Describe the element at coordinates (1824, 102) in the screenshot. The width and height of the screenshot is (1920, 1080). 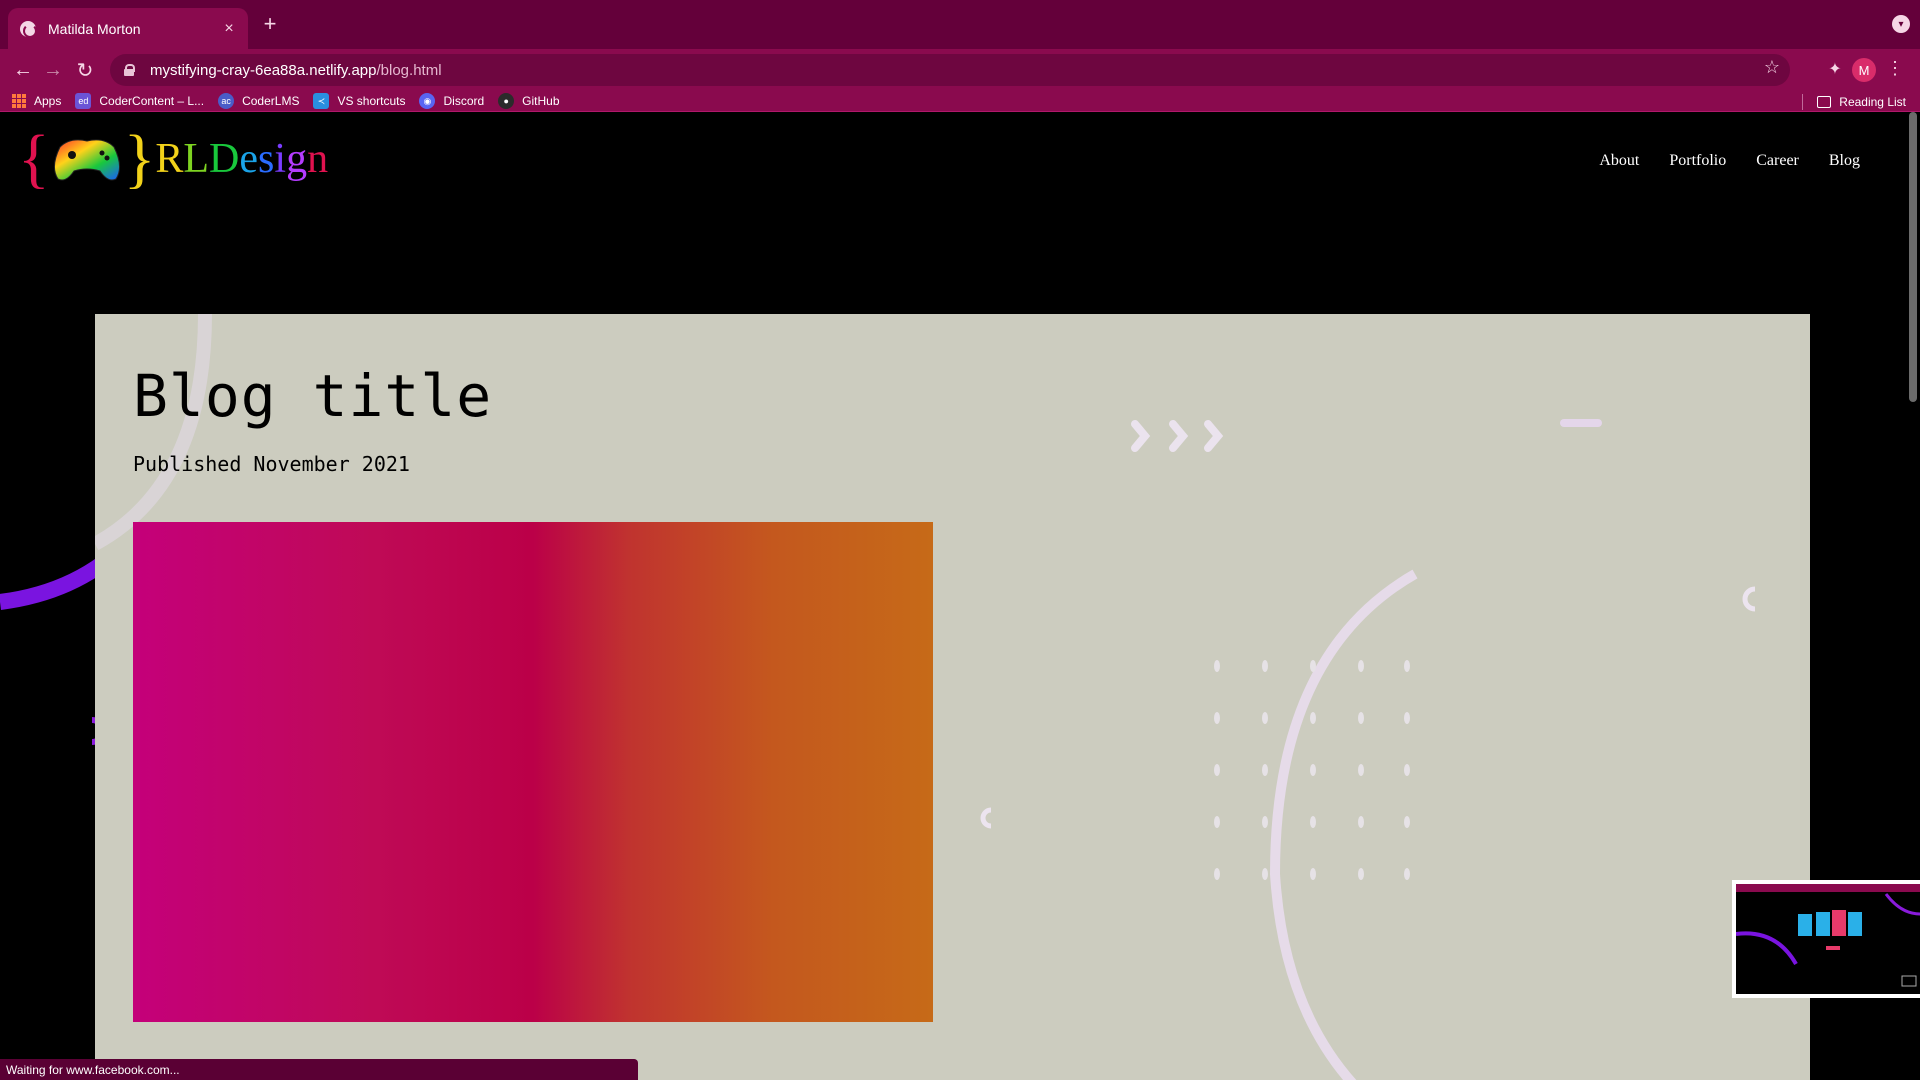
I see `reading-list-icon` at that location.